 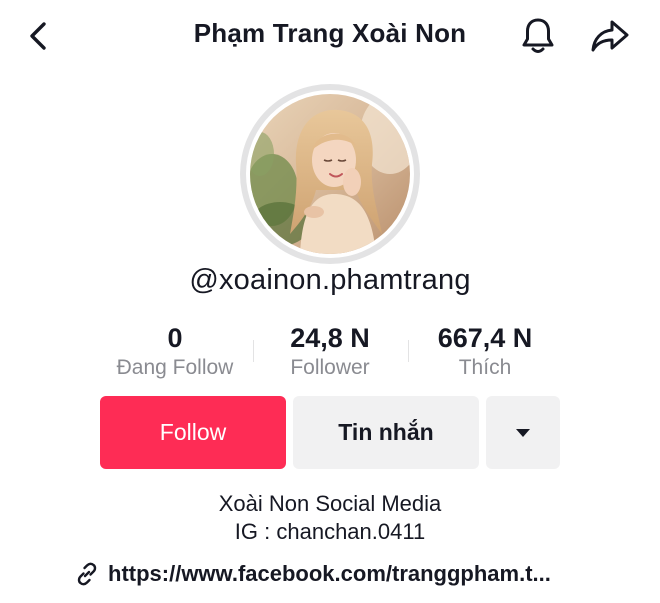 I want to click on bio-line: Xoài Non Social Media, so click(x=330, y=503).